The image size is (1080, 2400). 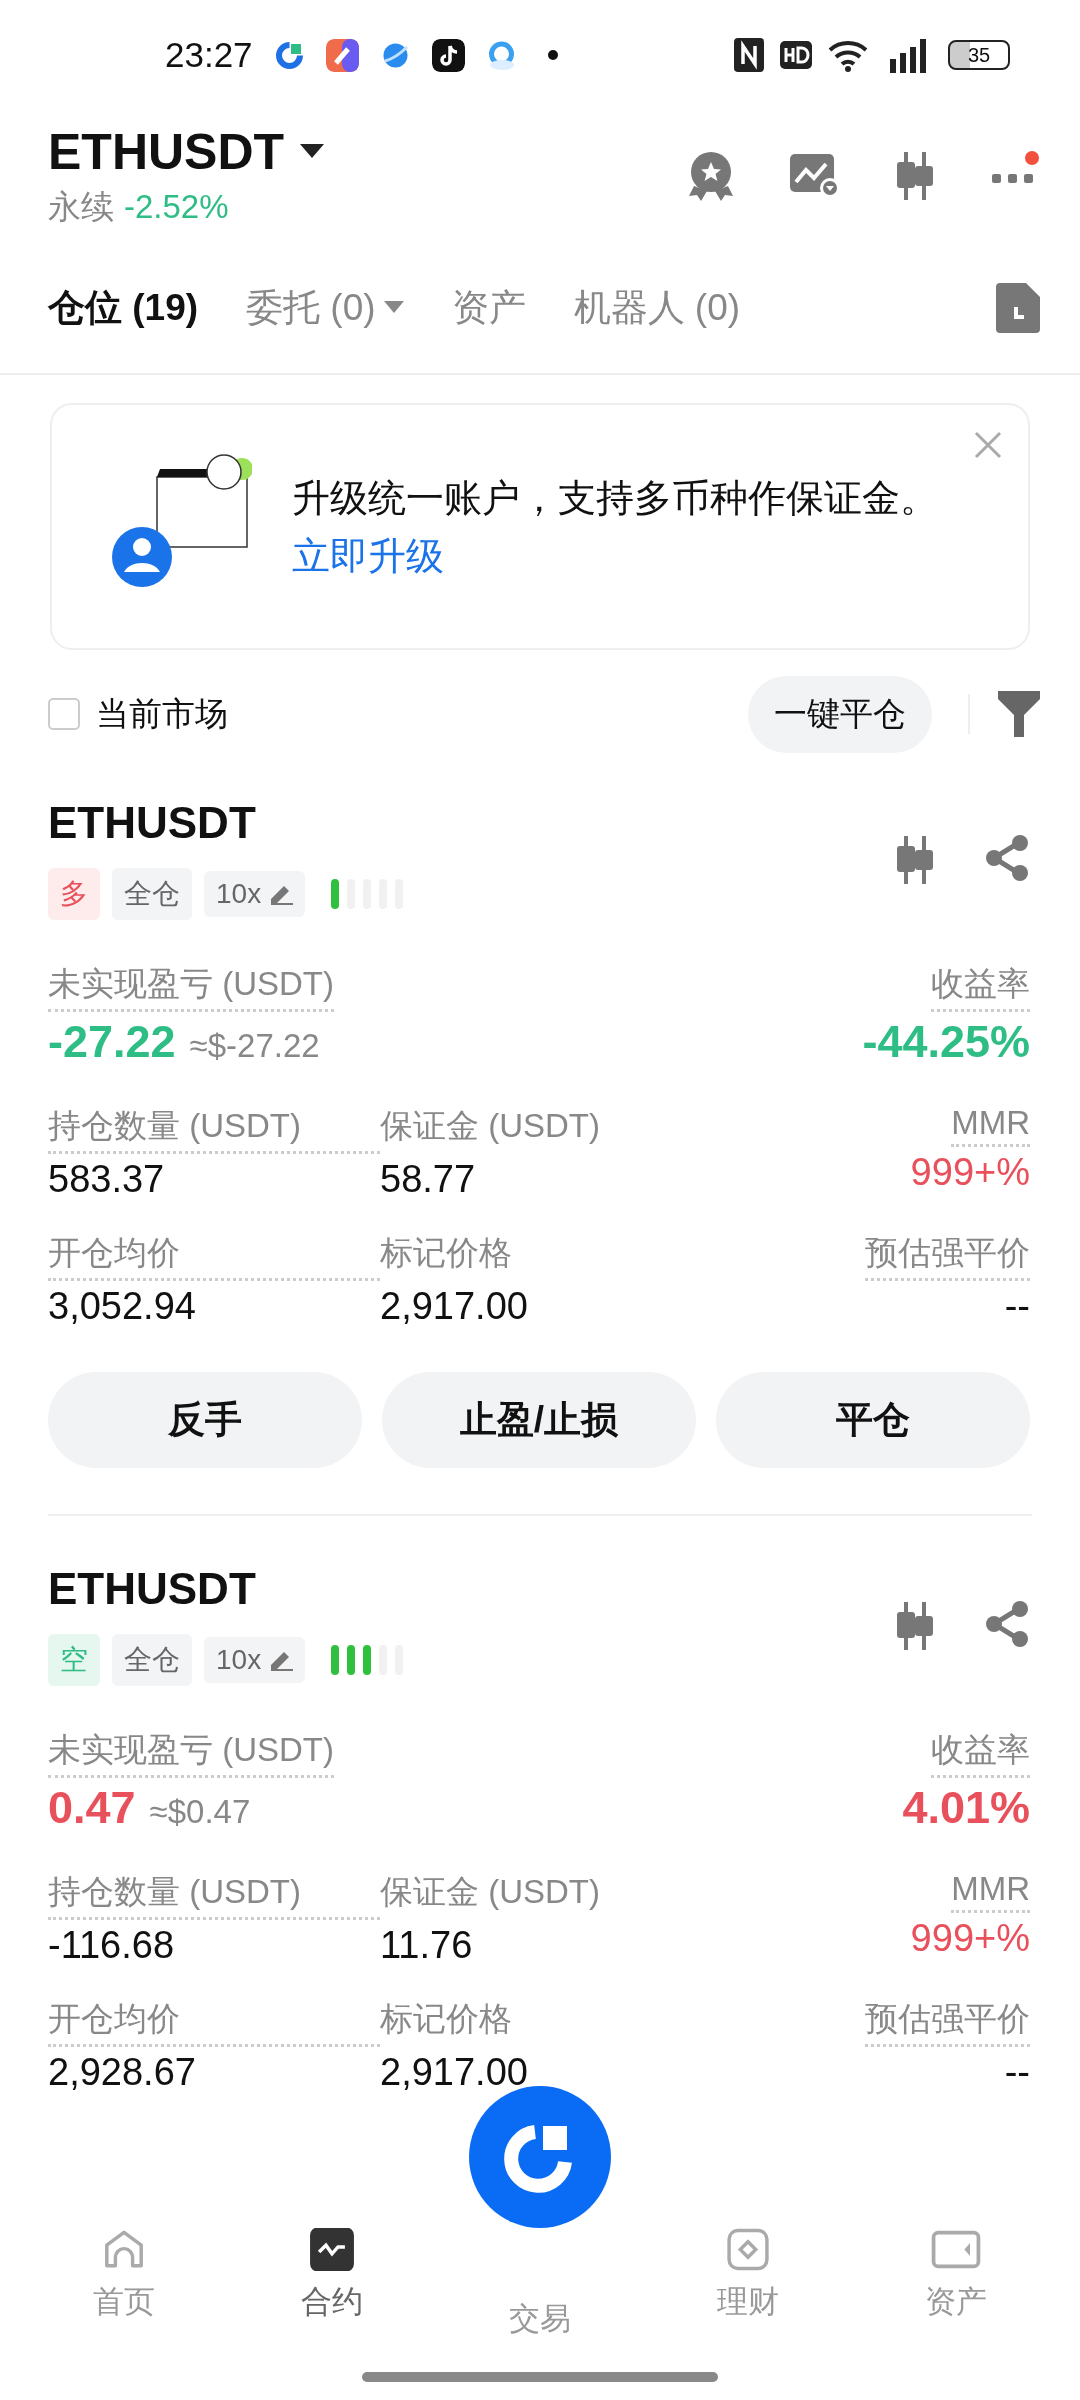 What do you see at coordinates (112, 1041) in the screenshot?
I see `pnl-value: -27.22` at bounding box center [112, 1041].